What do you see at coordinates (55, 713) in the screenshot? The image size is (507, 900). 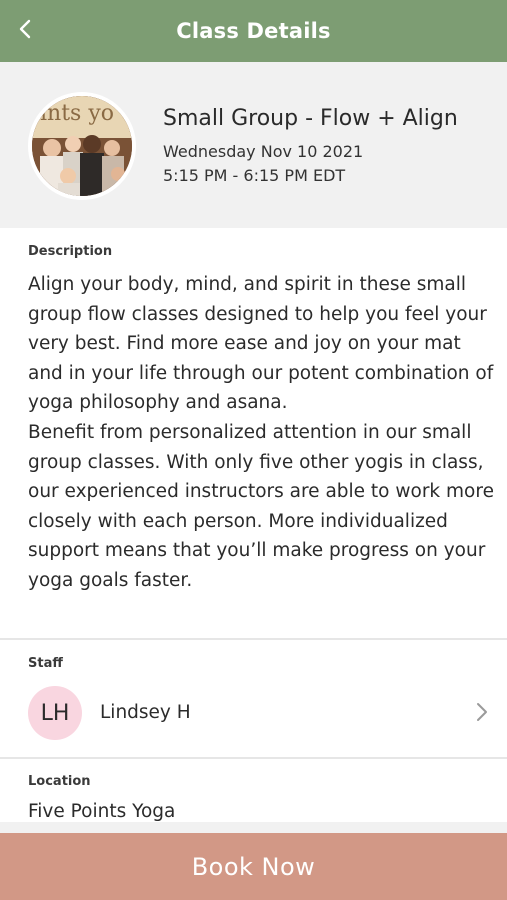 I see `staff-avatar: LH` at bounding box center [55, 713].